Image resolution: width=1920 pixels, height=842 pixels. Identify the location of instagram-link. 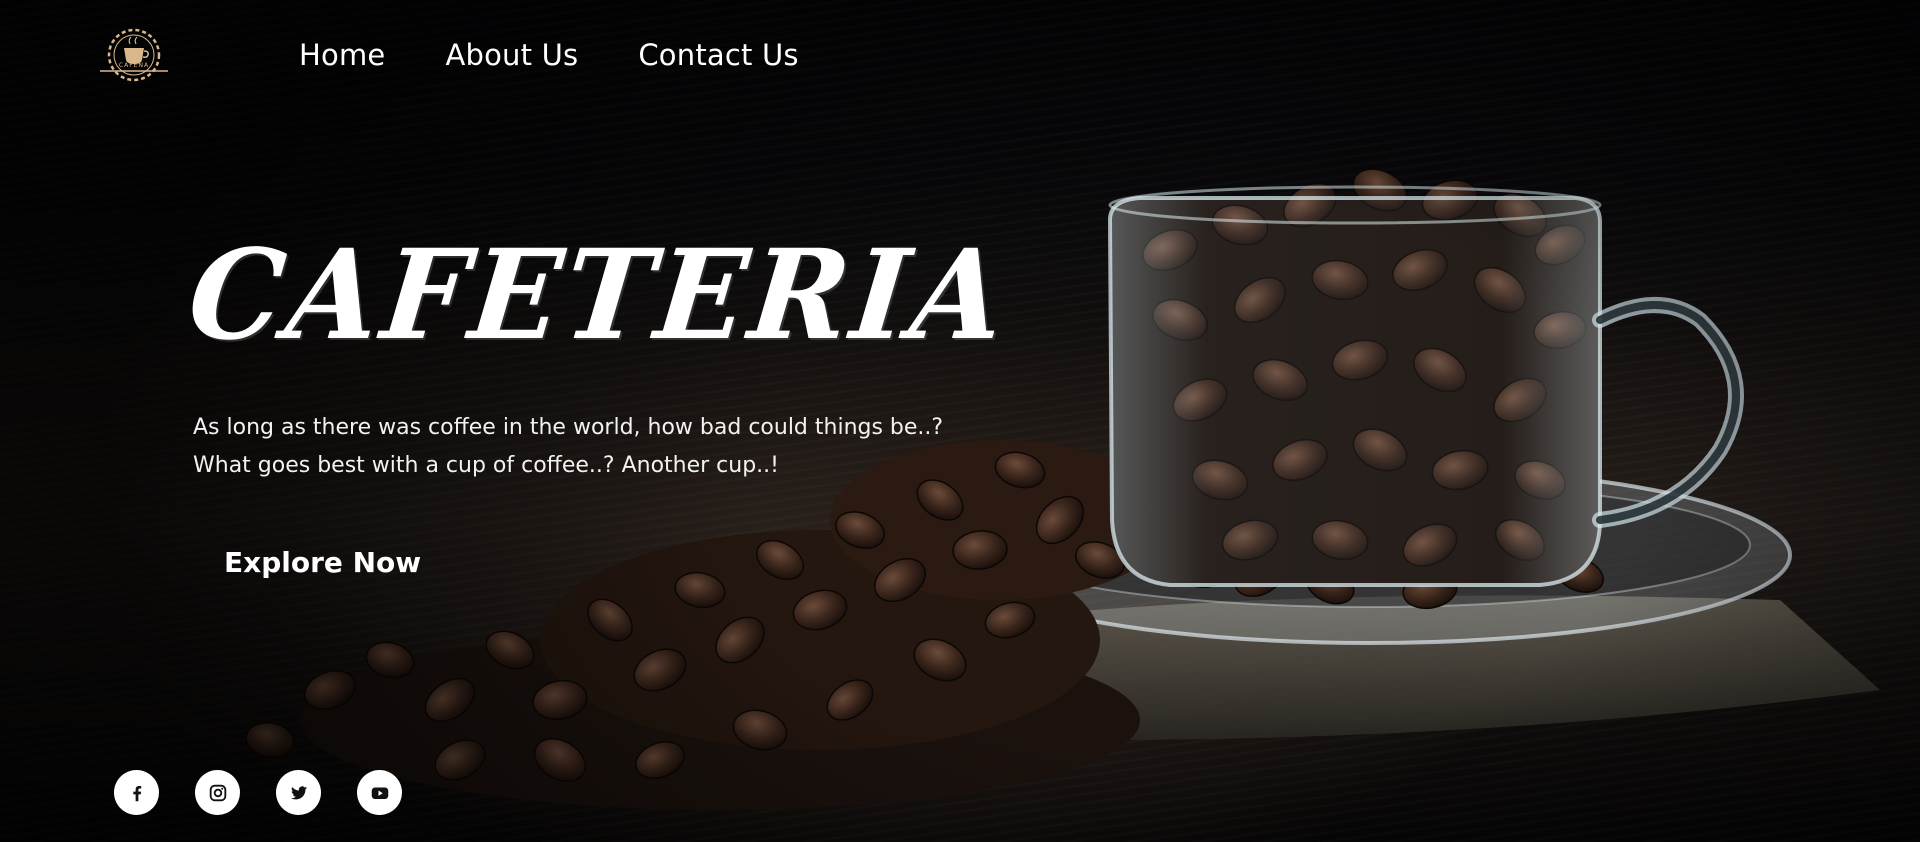
(217, 792).